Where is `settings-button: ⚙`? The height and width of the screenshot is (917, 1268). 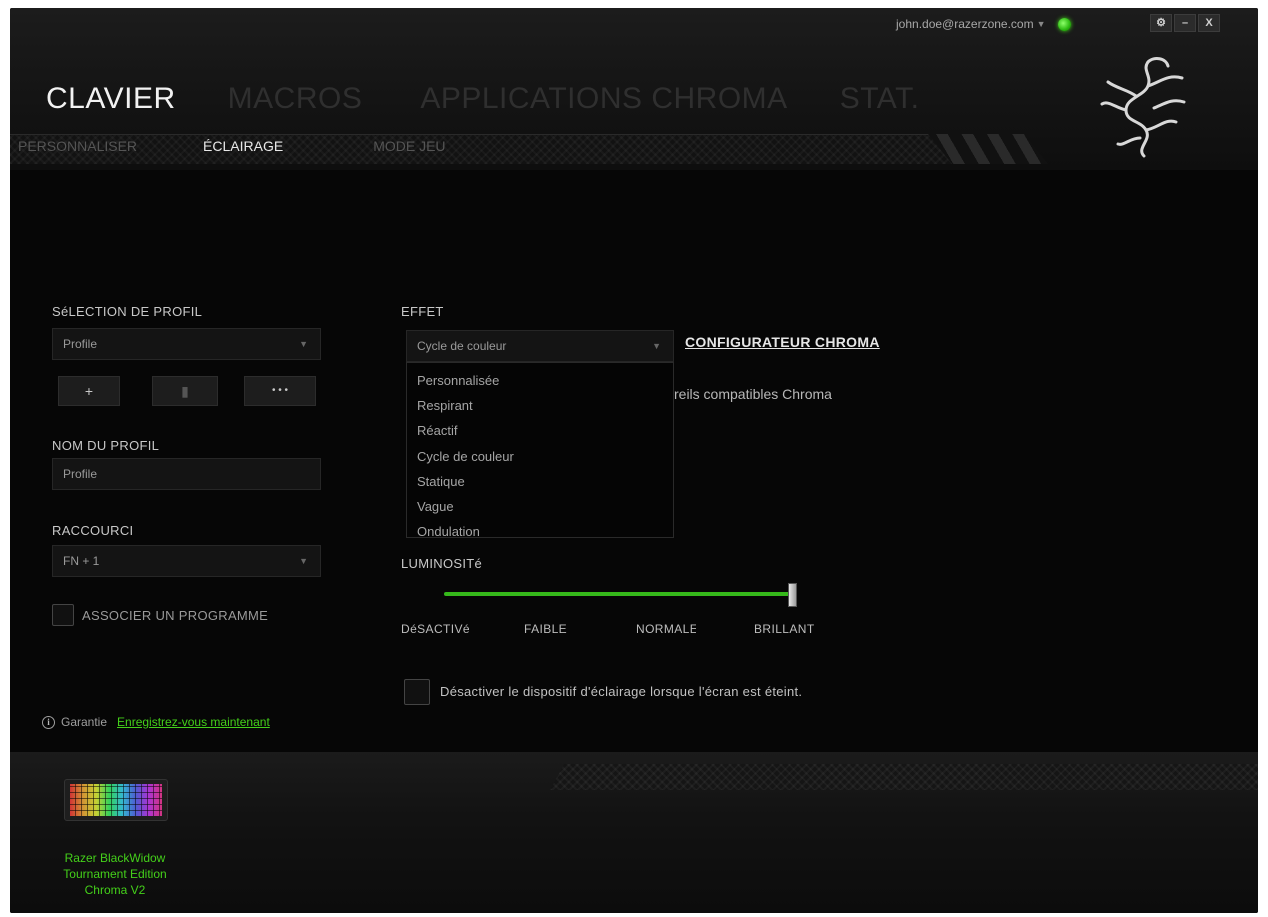 settings-button: ⚙ is located at coordinates (1161, 23).